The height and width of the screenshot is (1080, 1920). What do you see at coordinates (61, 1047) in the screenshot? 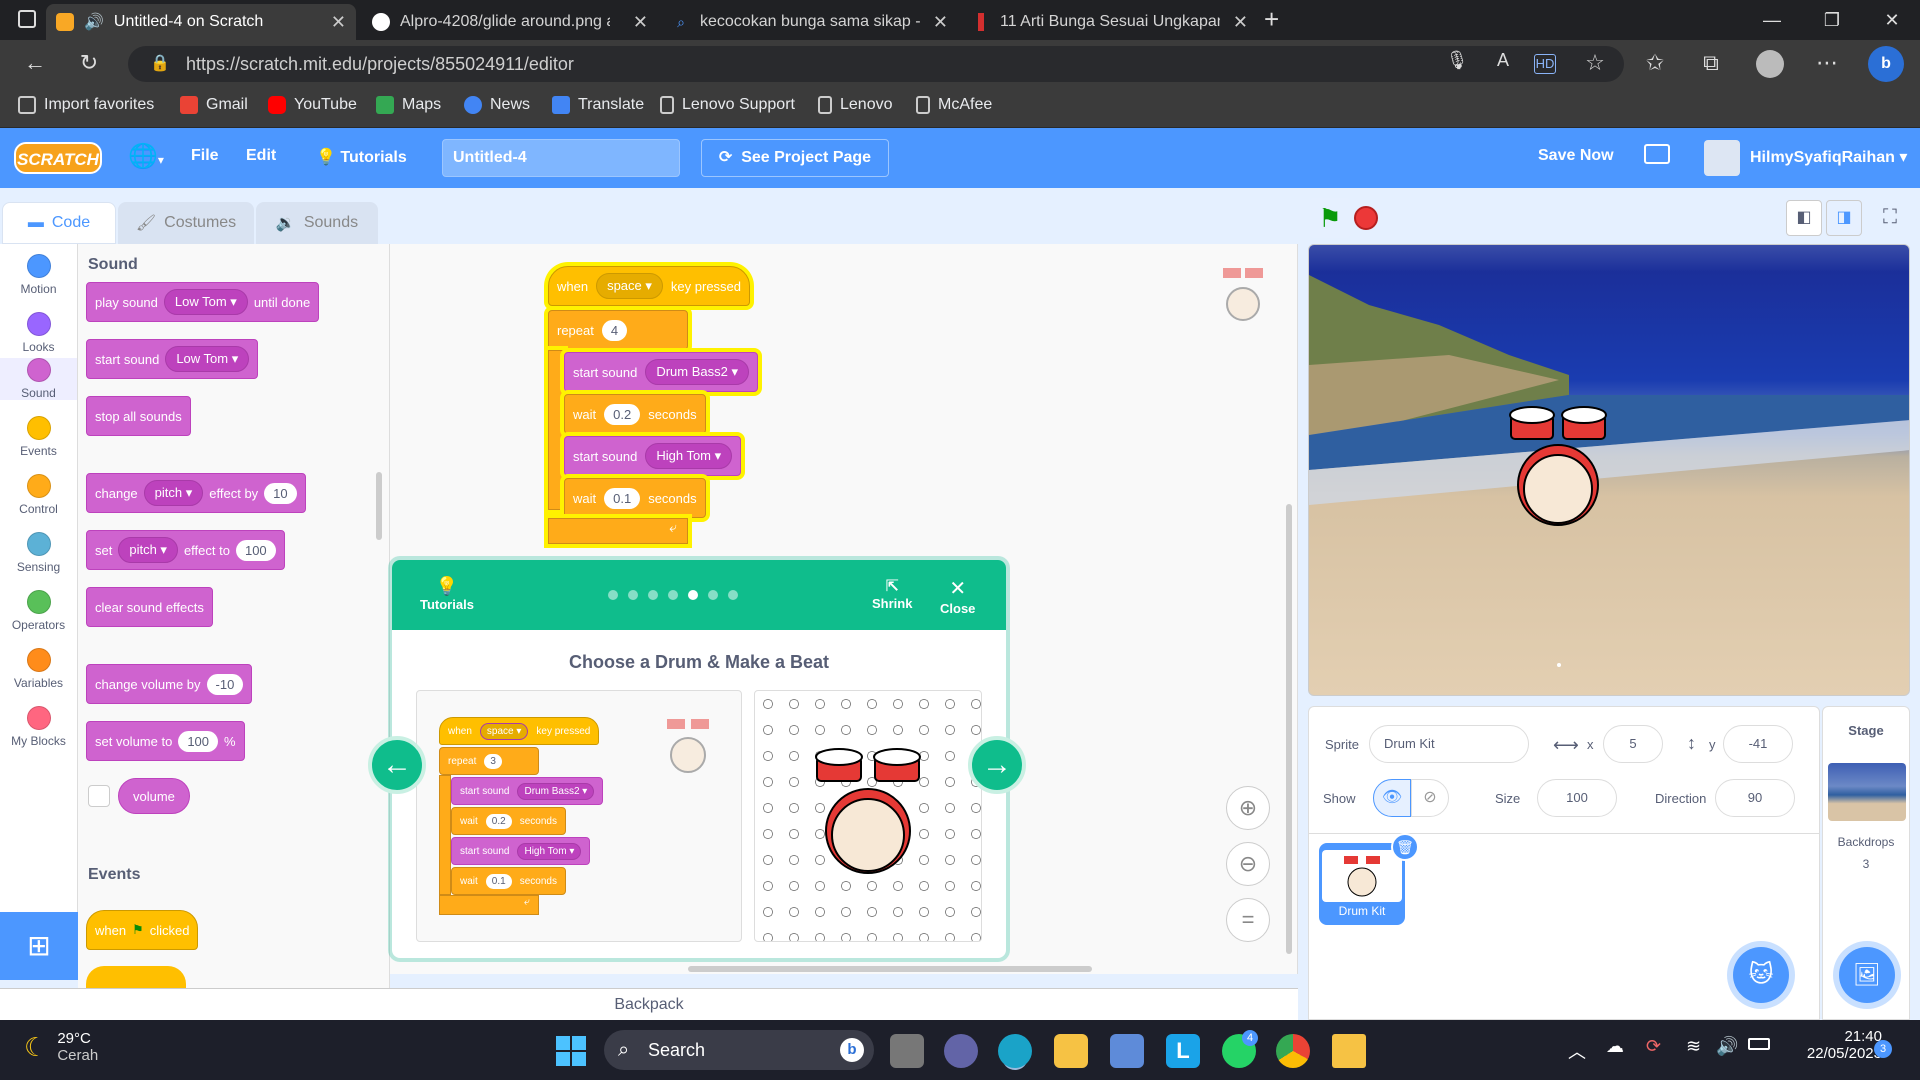
I see `weather-widget: ☾ 29°C Cerah` at bounding box center [61, 1047].